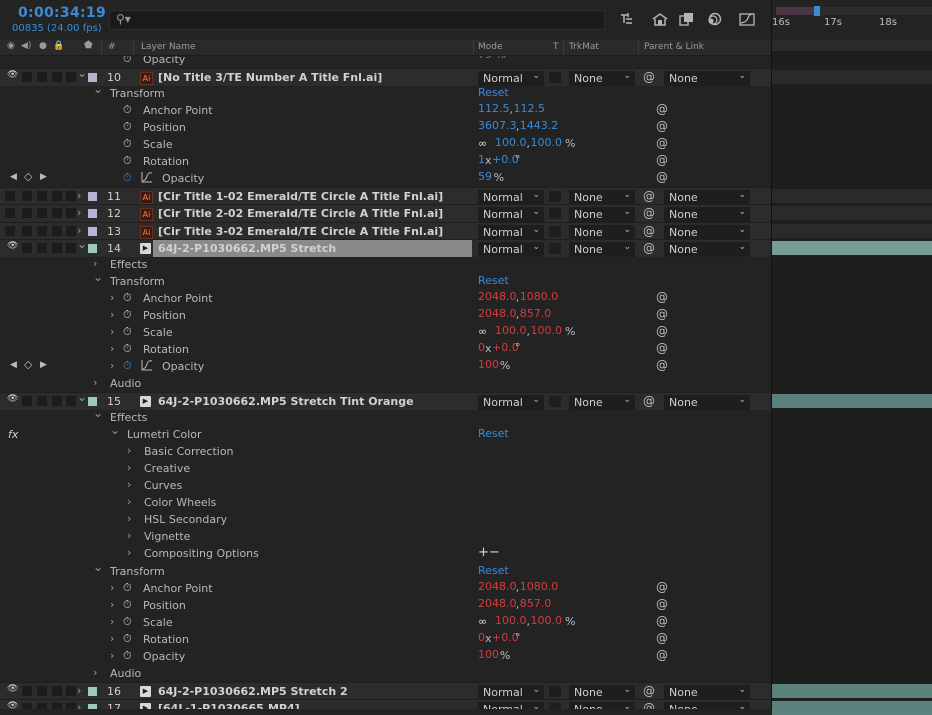  Describe the element at coordinates (386, 639) in the screenshot. I see `property-row: › ⏱ Rotation 0 x +0.0 ° @` at that location.